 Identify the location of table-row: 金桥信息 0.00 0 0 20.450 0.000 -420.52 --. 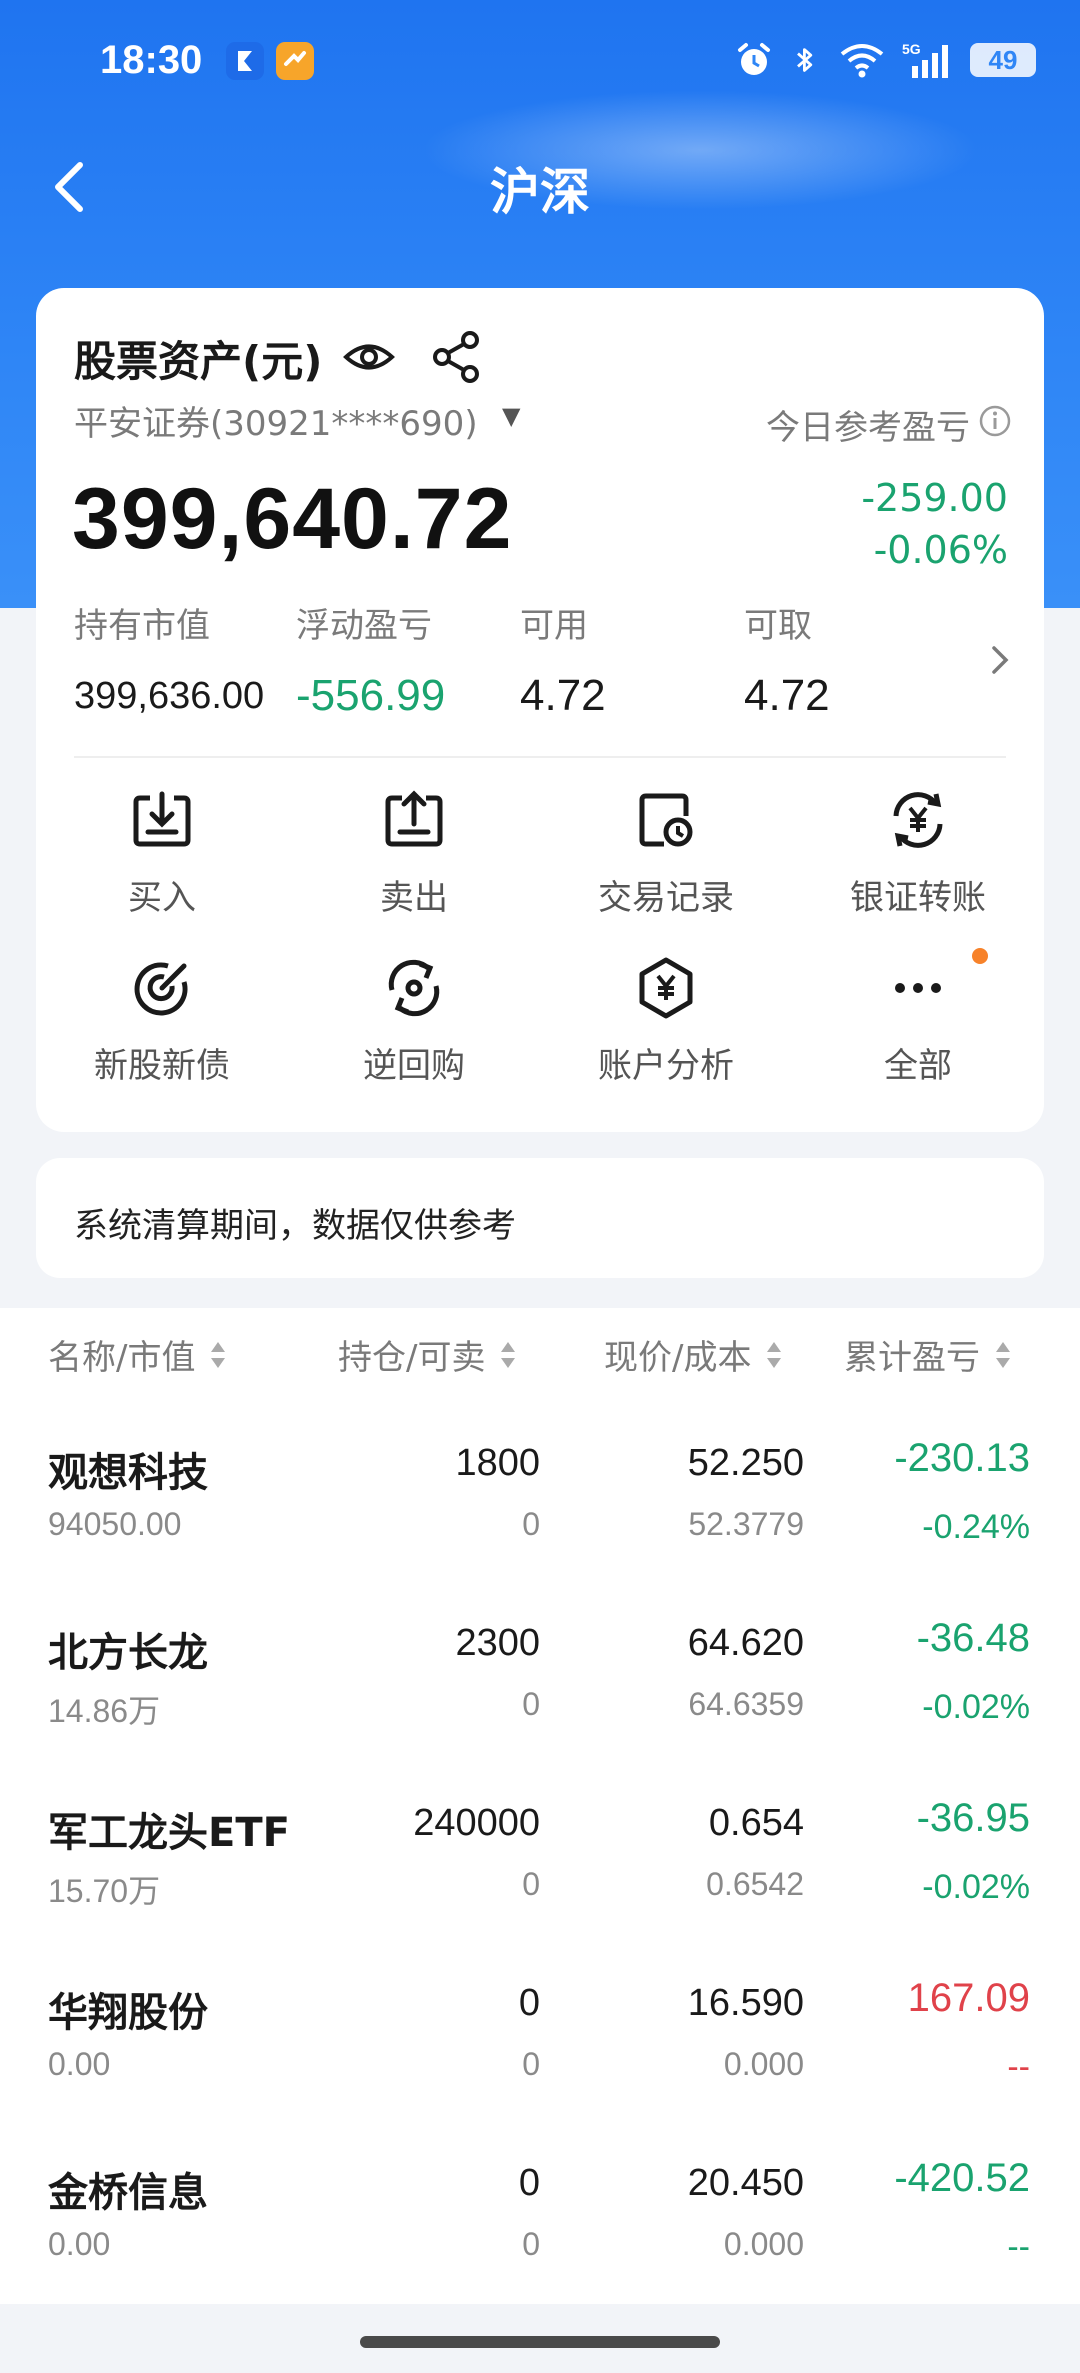
(540, 2232).